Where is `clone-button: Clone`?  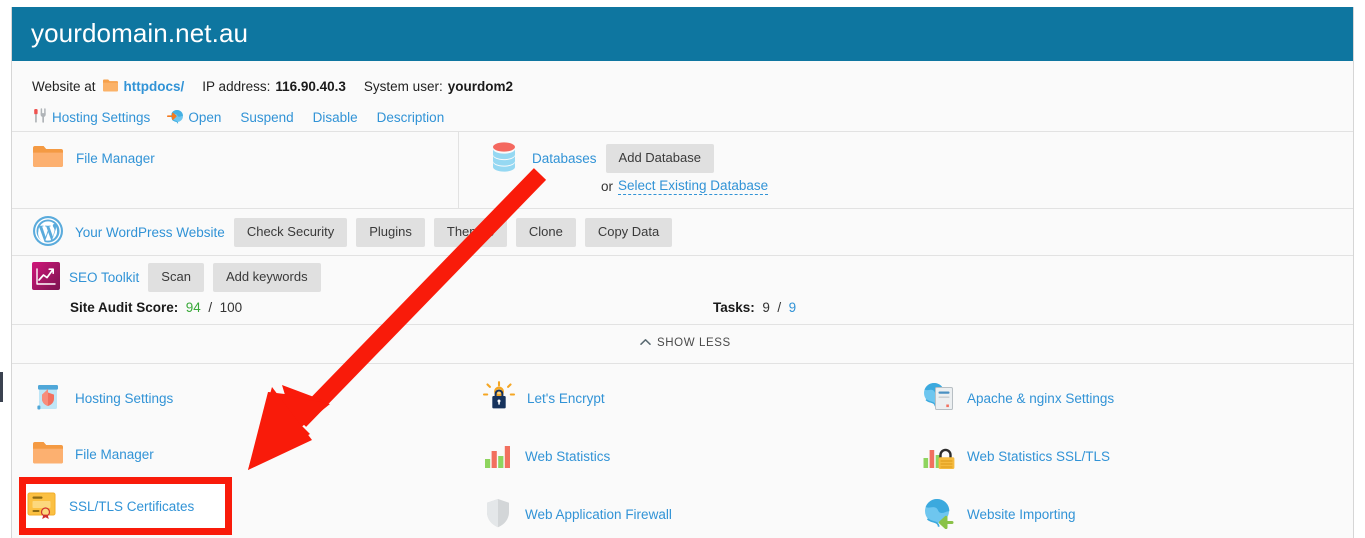 clone-button: Clone is located at coordinates (545, 232).